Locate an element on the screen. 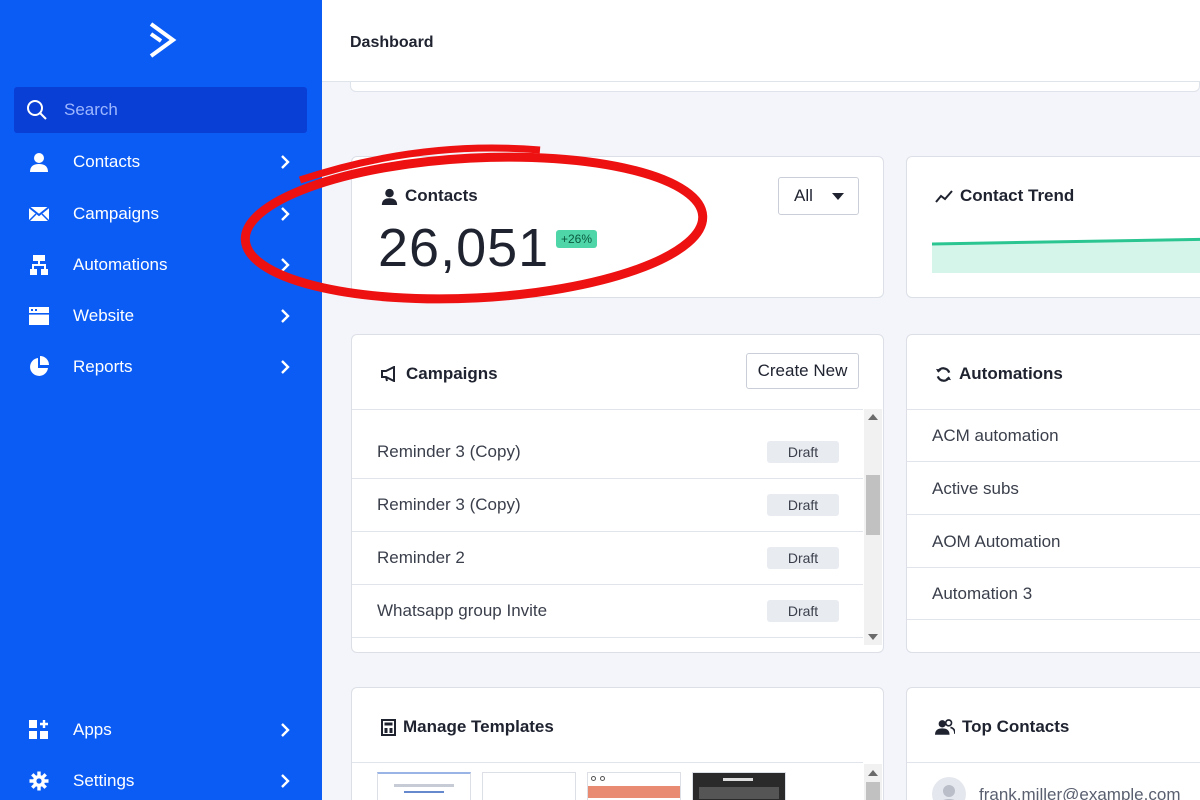  gear-icon is located at coordinates (39, 781).